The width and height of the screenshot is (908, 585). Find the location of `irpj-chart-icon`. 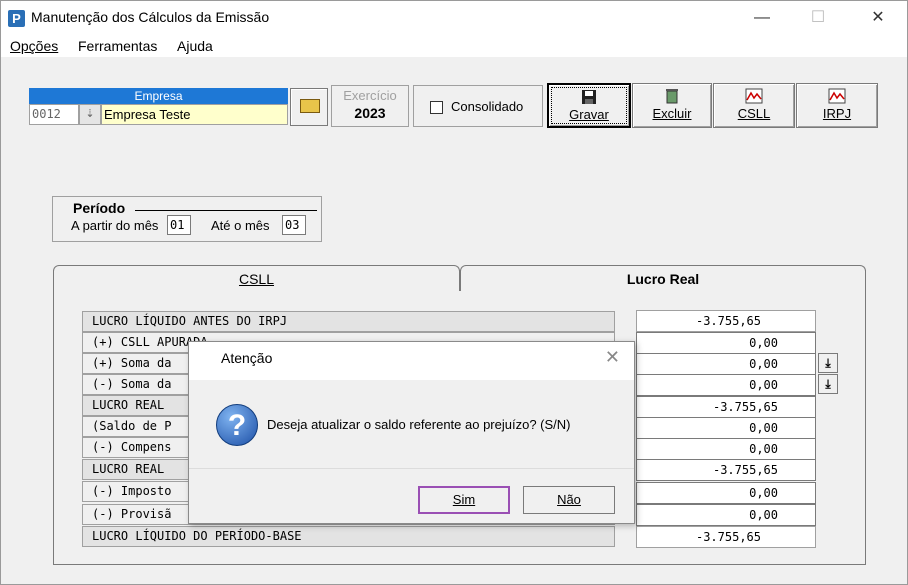

irpj-chart-icon is located at coordinates (837, 96).